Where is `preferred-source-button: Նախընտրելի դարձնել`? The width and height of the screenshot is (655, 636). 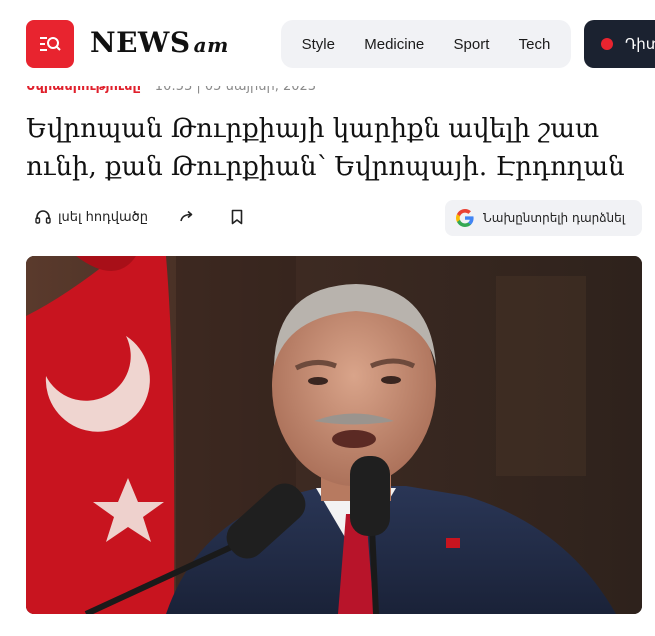 preferred-source-button: Նախընտրելի դարձնել is located at coordinates (543, 218).